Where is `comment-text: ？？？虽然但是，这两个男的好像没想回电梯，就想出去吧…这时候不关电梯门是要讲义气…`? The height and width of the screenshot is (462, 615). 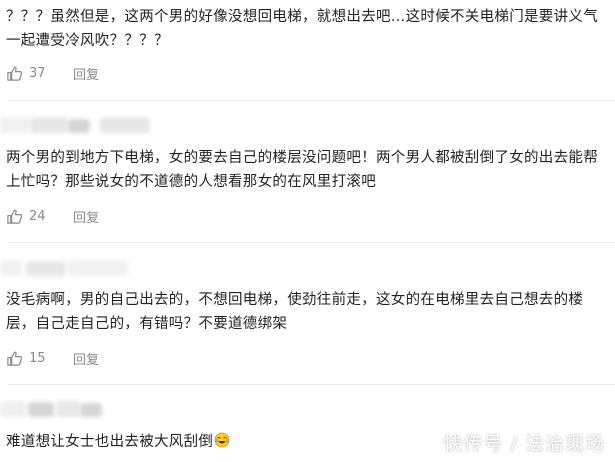 comment-text: ？？？虽然但是，这两个男的好像没想回电梯，就想出去吧…这时候不关电梯门是要讲义气… is located at coordinates (302, 29).